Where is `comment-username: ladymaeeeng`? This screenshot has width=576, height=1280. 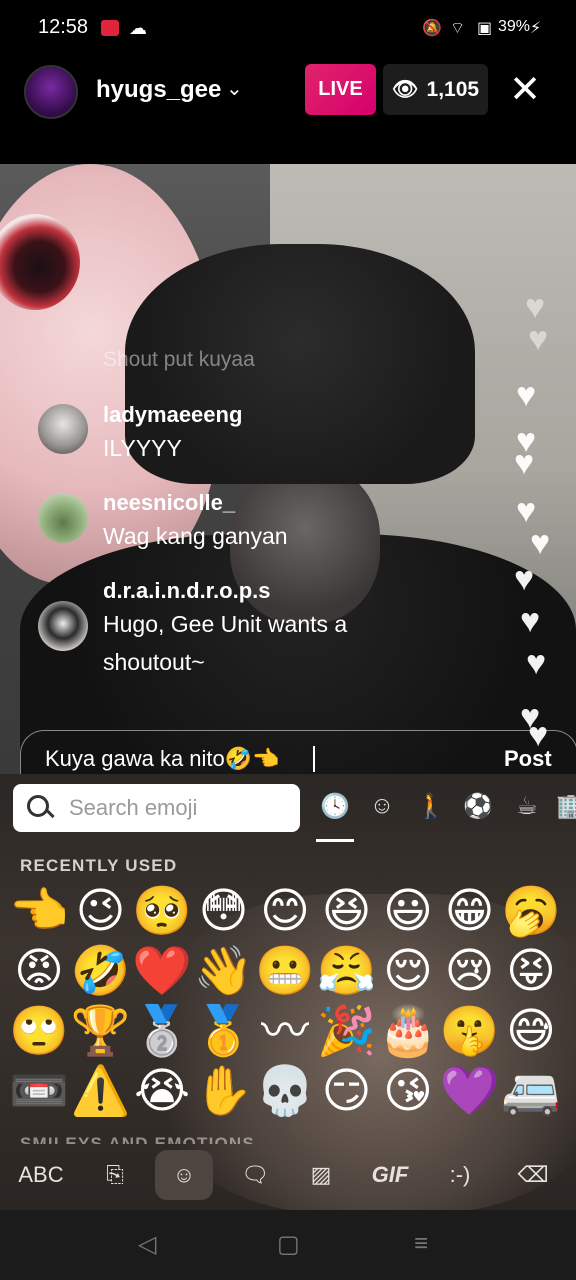 comment-username: ladymaeeeng is located at coordinates (172, 415).